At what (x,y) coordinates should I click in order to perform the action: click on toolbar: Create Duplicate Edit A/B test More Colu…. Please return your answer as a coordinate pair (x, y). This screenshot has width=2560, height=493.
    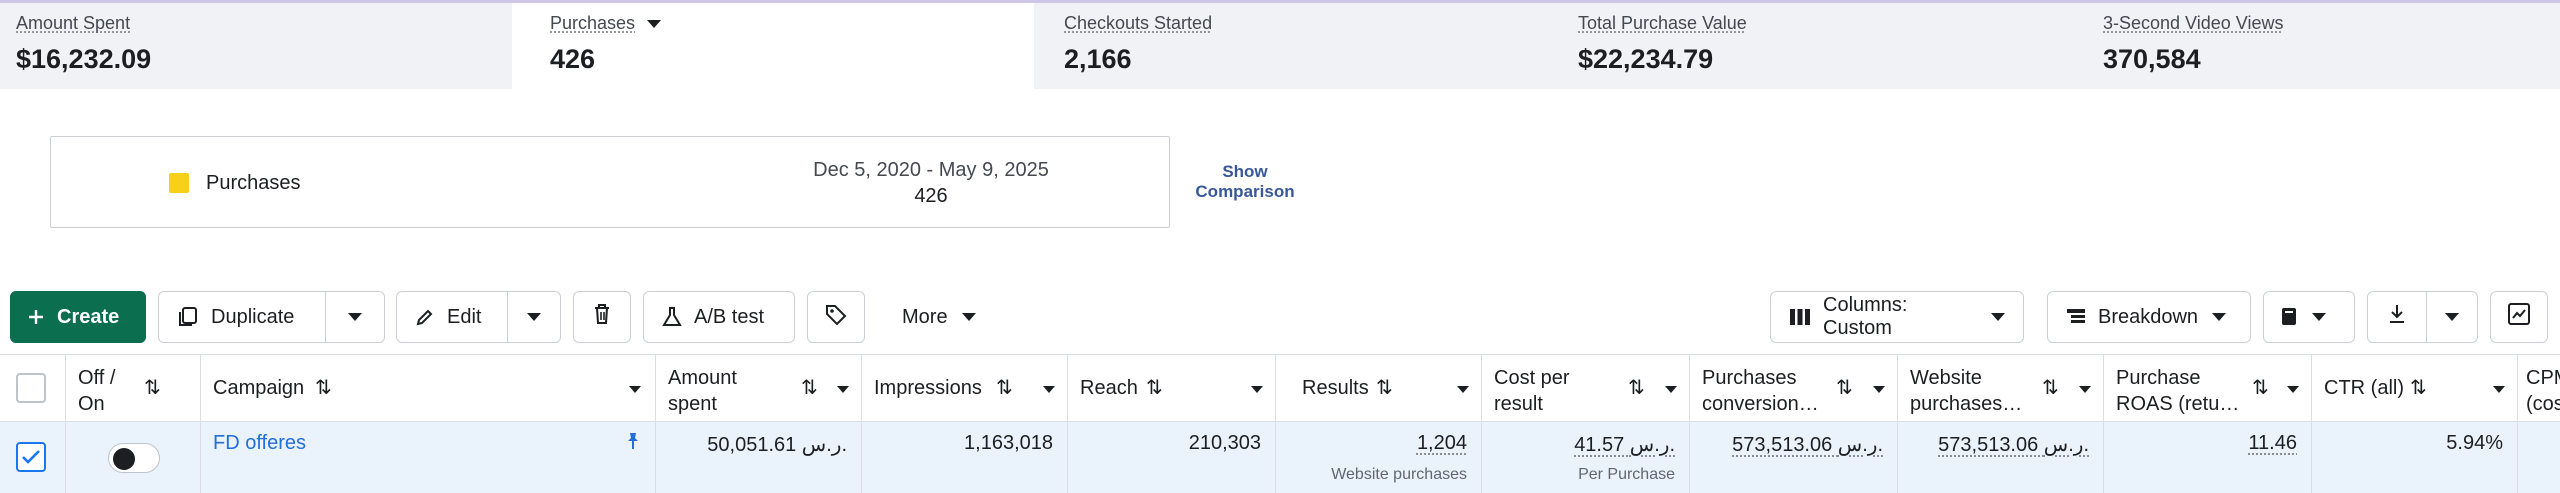
    Looking at the image, I should click on (1285, 317).